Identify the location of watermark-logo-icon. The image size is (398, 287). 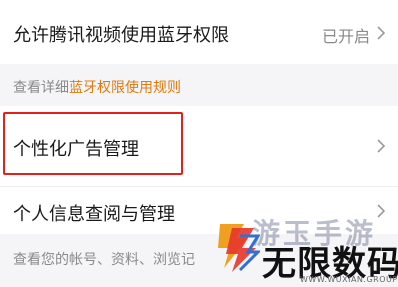
(239, 248).